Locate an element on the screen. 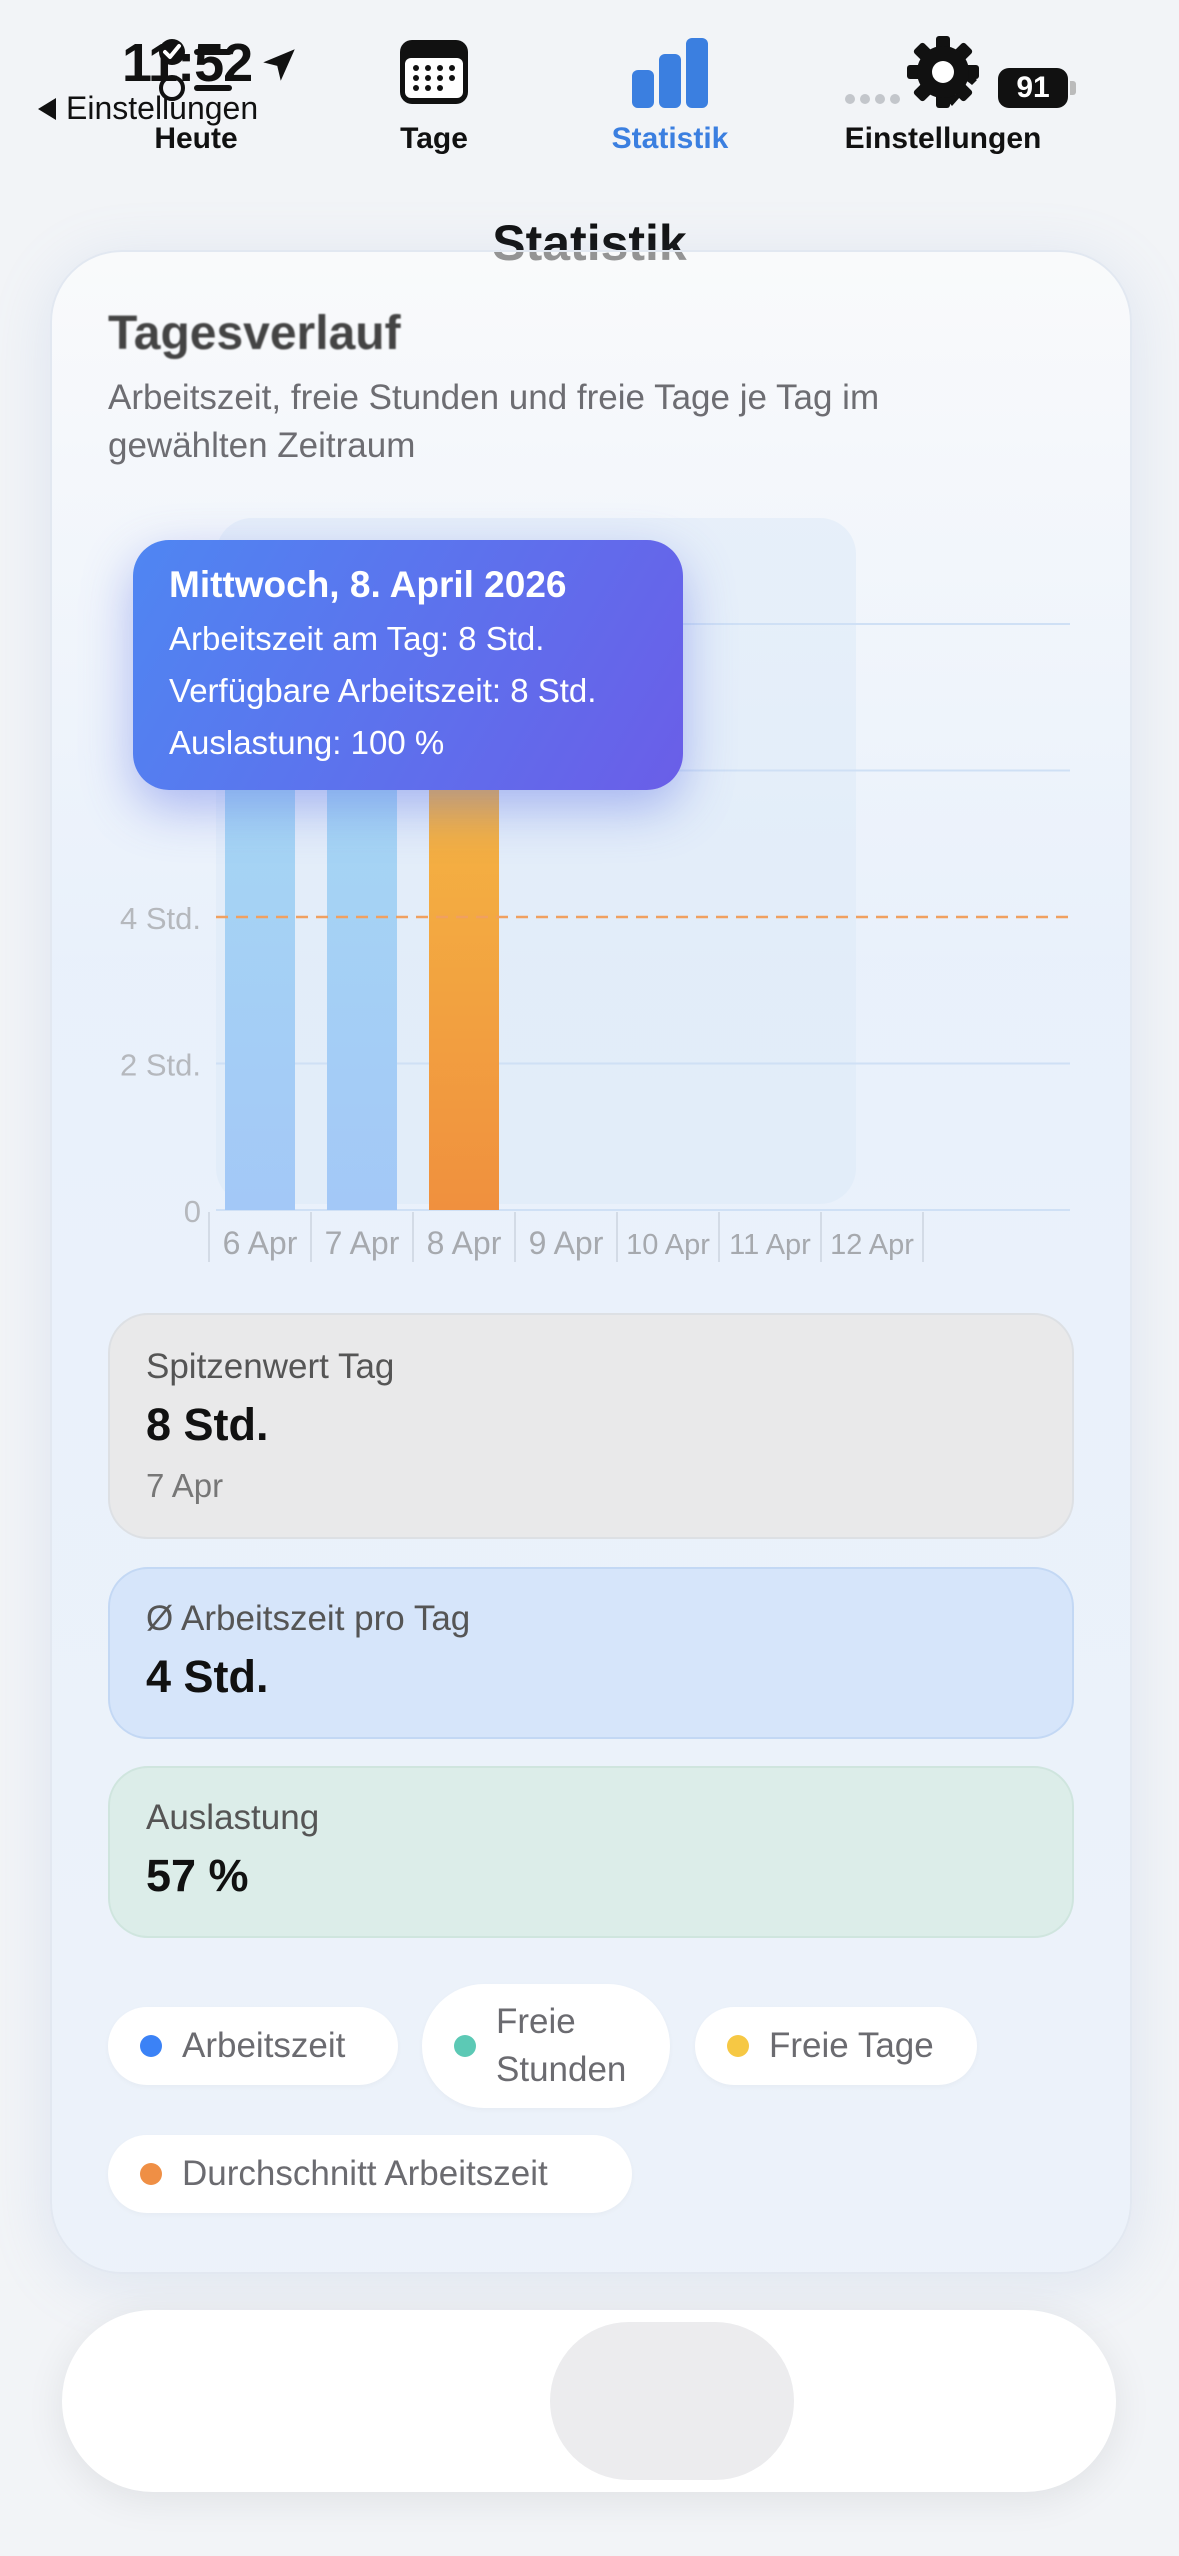  x-tick-label: 10 Apr is located at coordinates (668, 1245).